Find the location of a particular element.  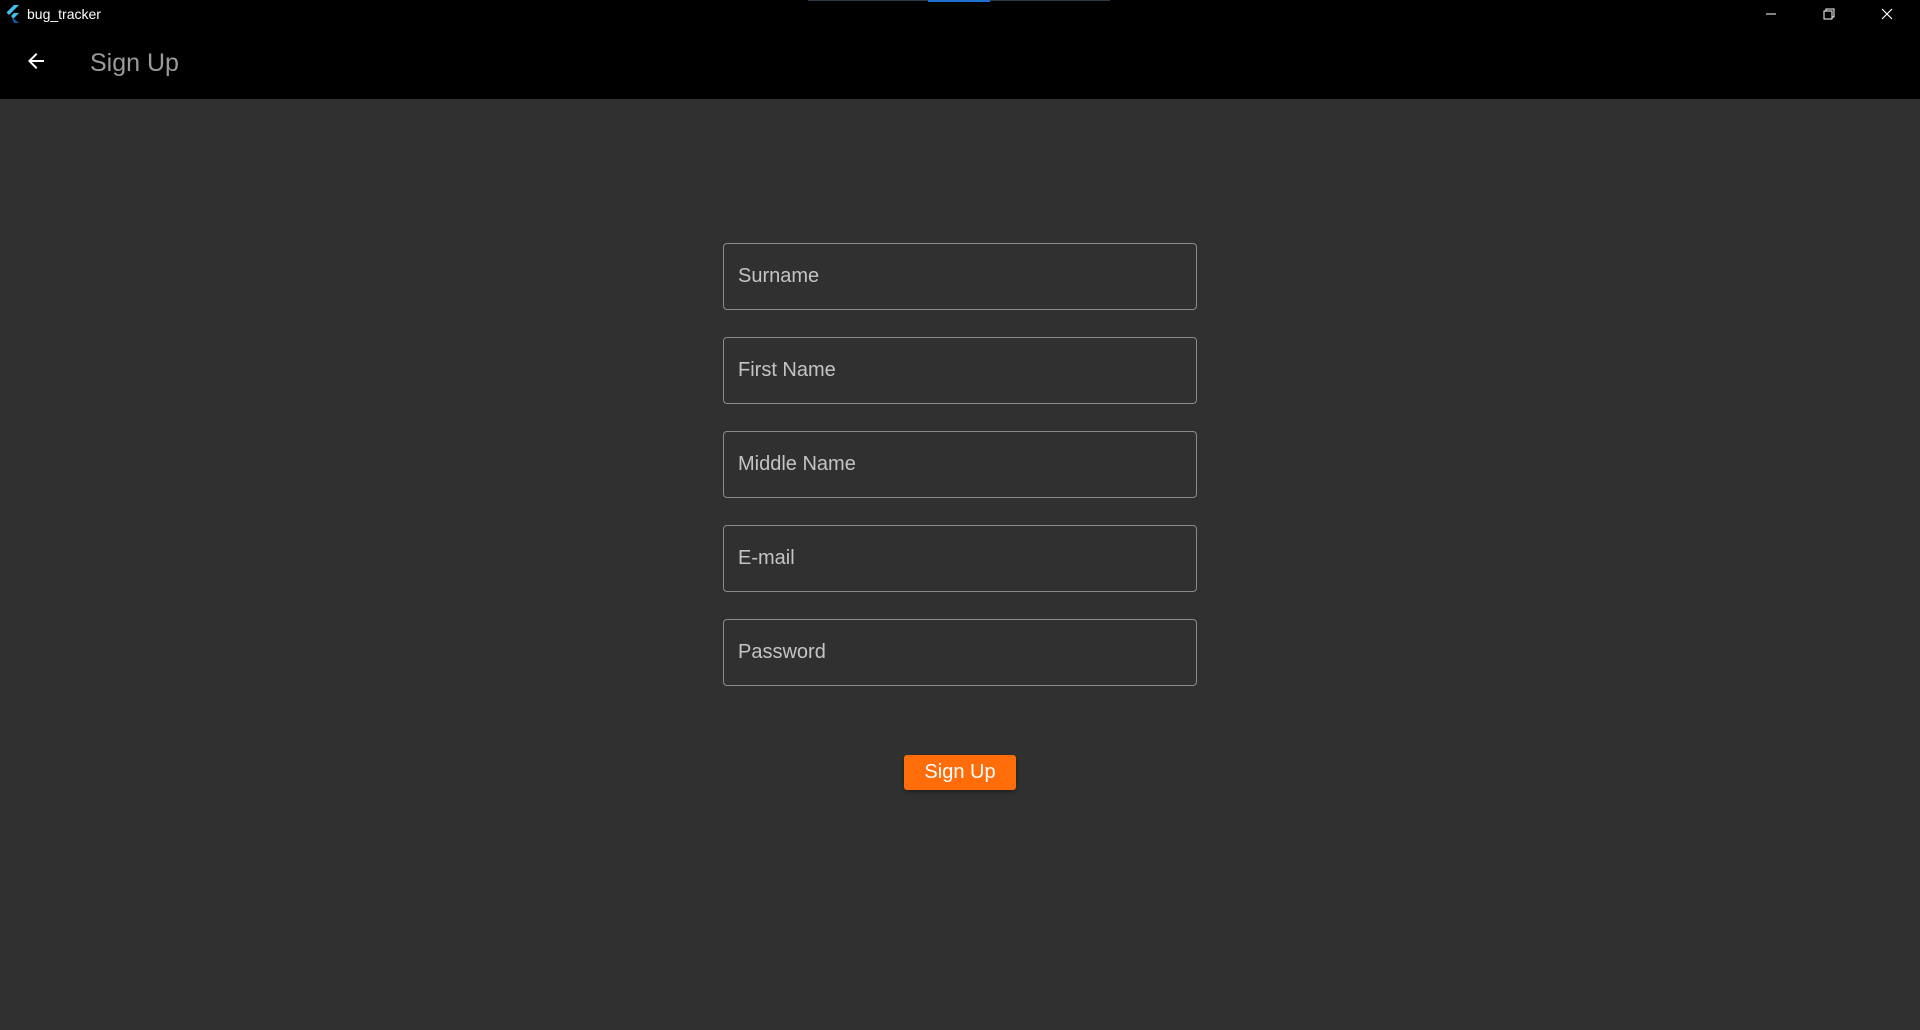

restore-button is located at coordinates (1829, 14).